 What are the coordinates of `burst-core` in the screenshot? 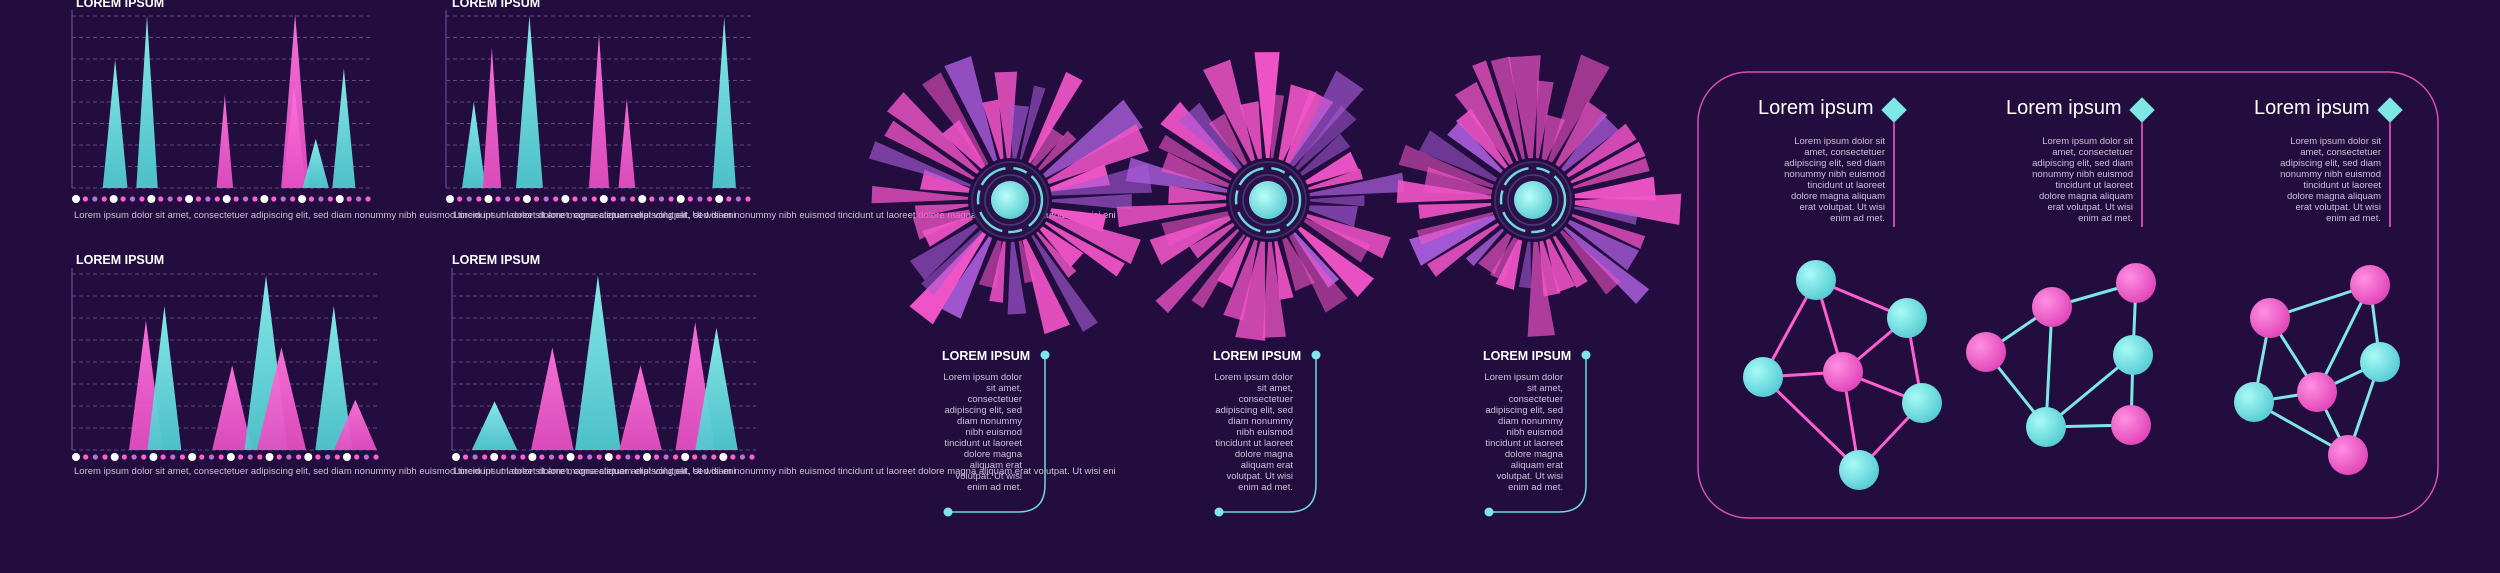 It's located at (1533, 200).